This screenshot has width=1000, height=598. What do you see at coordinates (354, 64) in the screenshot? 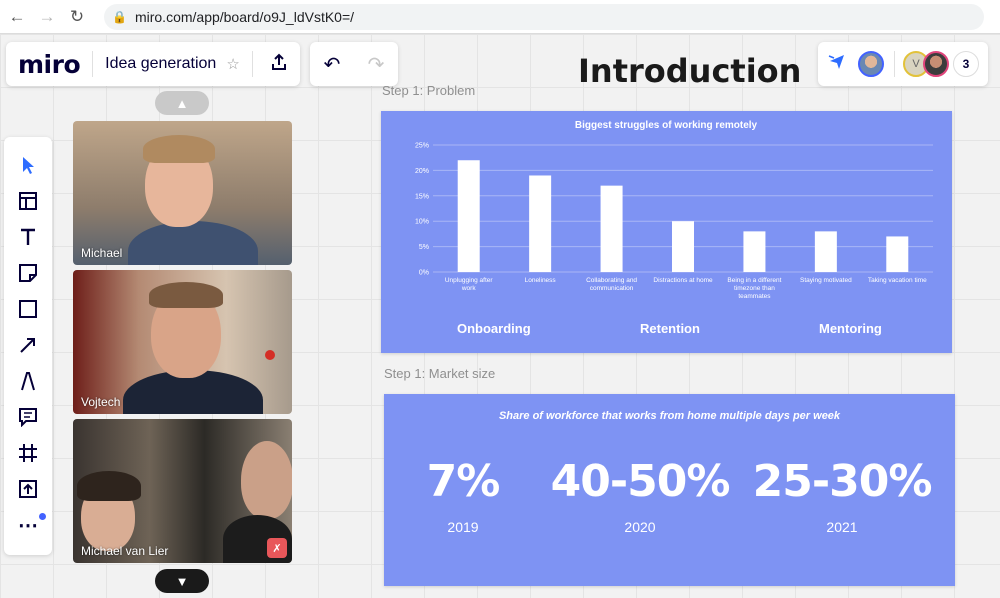
I see `undo-redo-panel: ↶ ↷` at bounding box center [354, 64].